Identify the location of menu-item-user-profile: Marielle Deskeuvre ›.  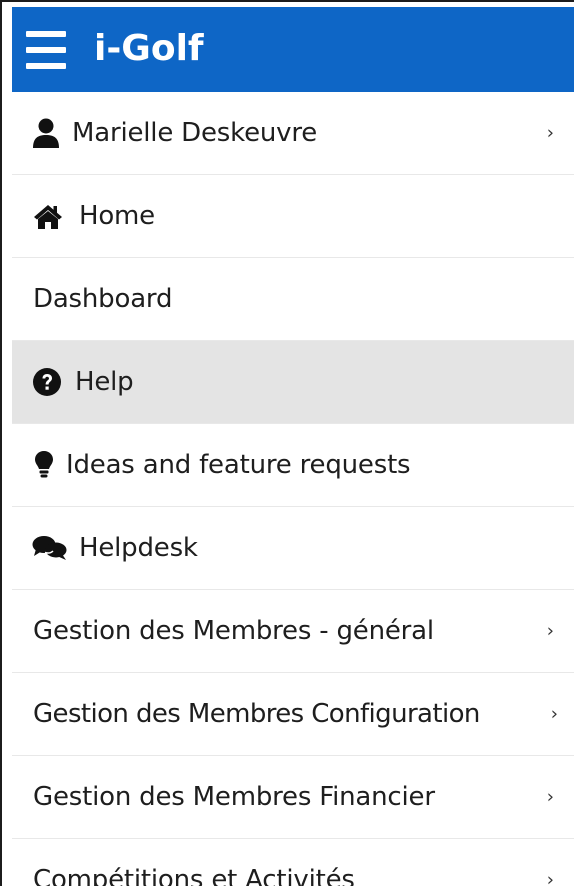
(293, 133).